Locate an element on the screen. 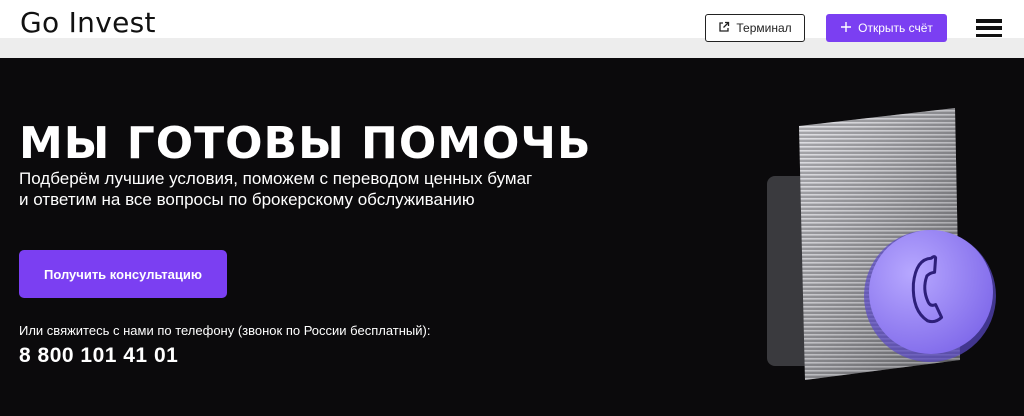 This screenshot has height=416, width=1024. phone-card-illustration is located at coordinates (881, 244).